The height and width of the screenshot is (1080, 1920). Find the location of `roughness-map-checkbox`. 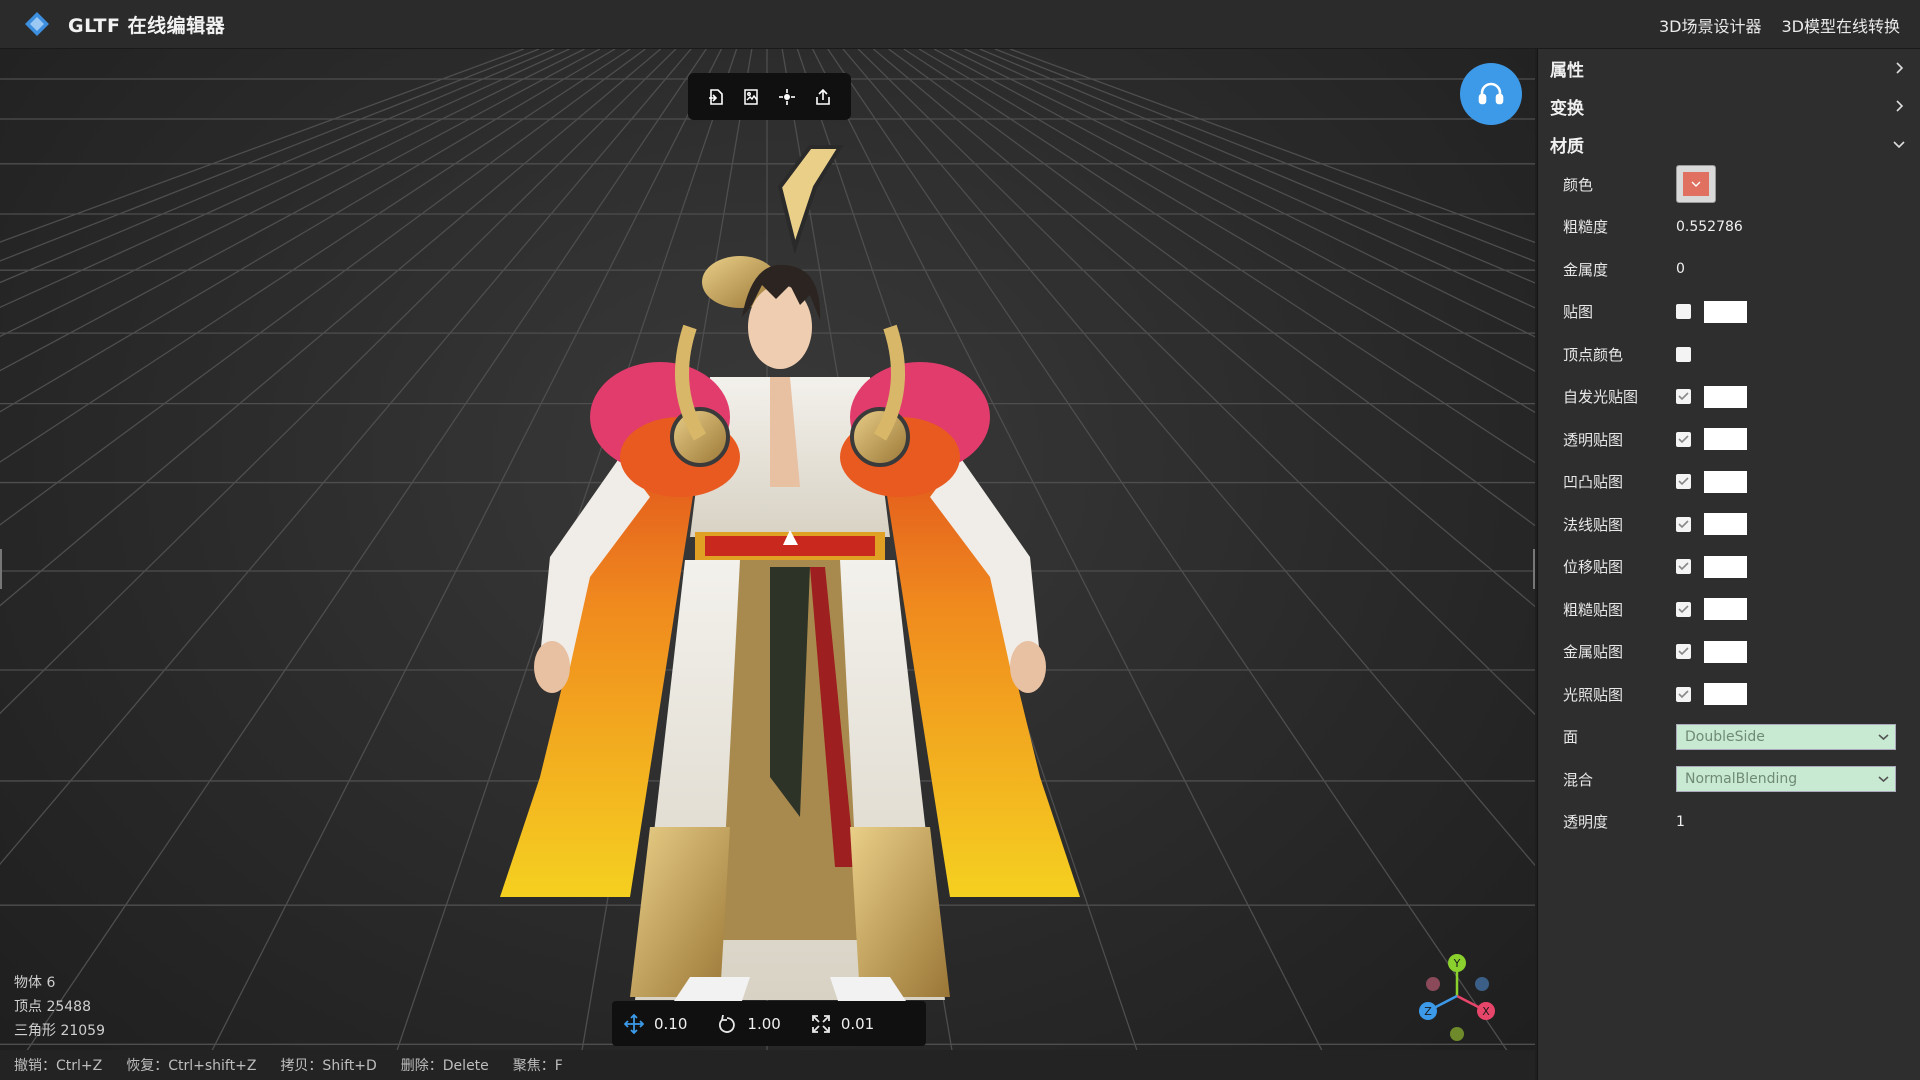

roughness-map-checkbox is located at coordinates (1683, 609).